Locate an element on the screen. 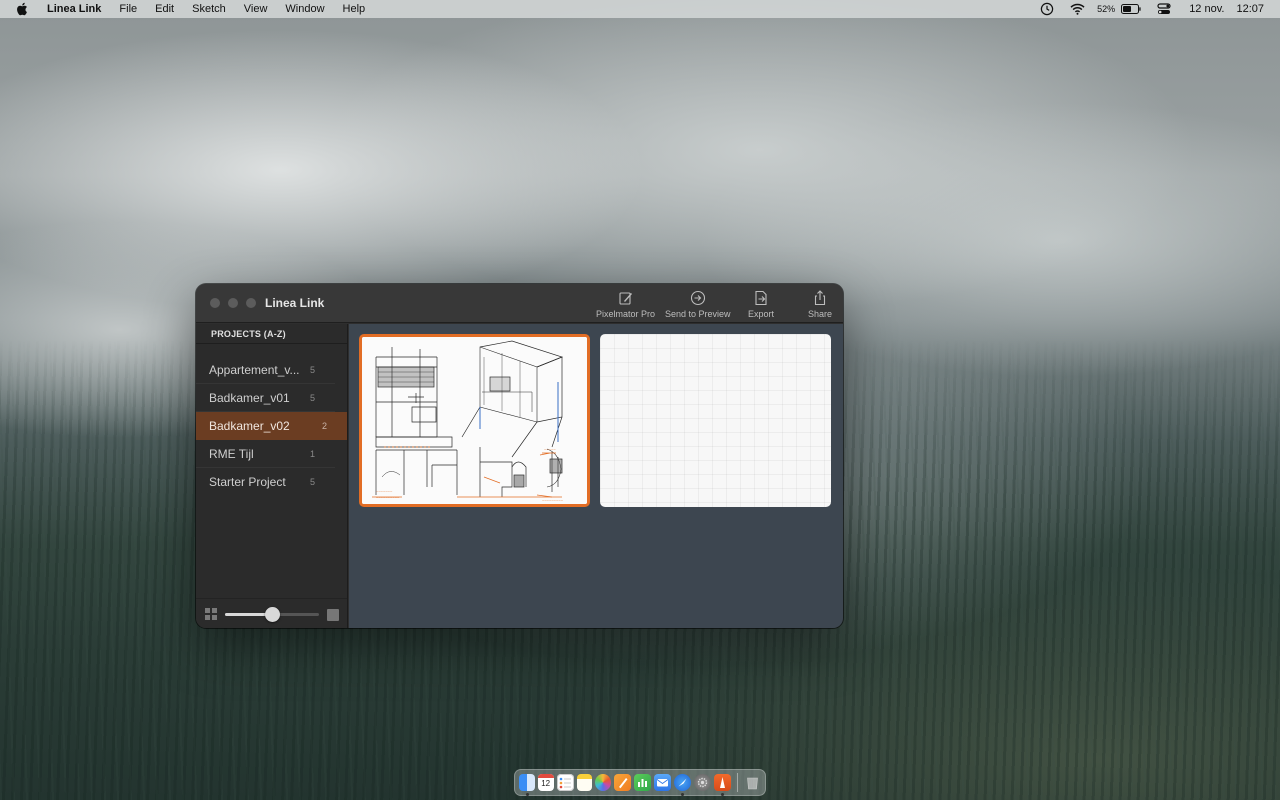 The width and height of the screenshot is (1280, 800). pixelmator-pro-button: Pixelmator Pro is located at coordinates (625, 304).